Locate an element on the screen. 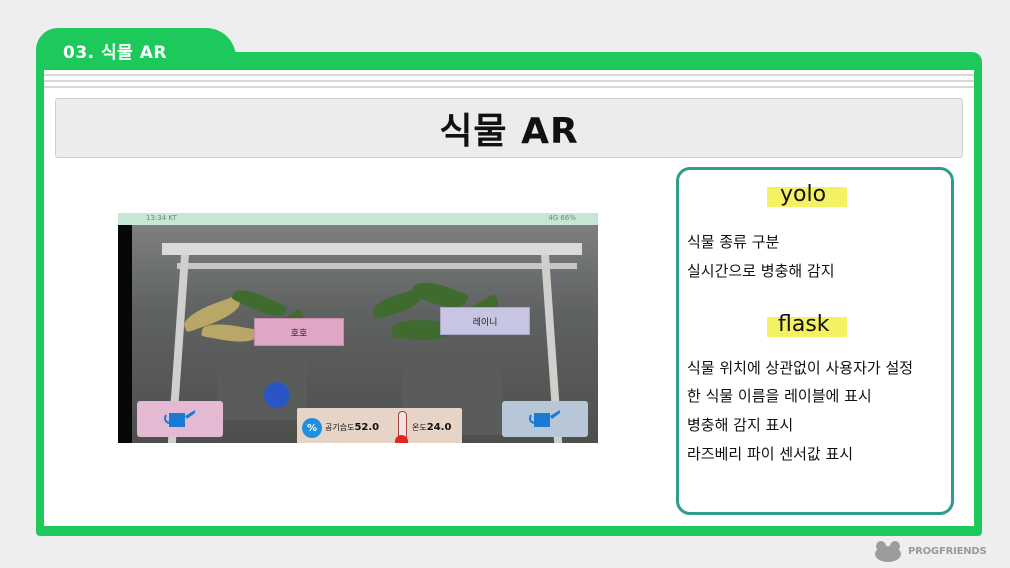 This screenshot has width=1010, height=568. mascot-icon is located at coordinates (277, 395).